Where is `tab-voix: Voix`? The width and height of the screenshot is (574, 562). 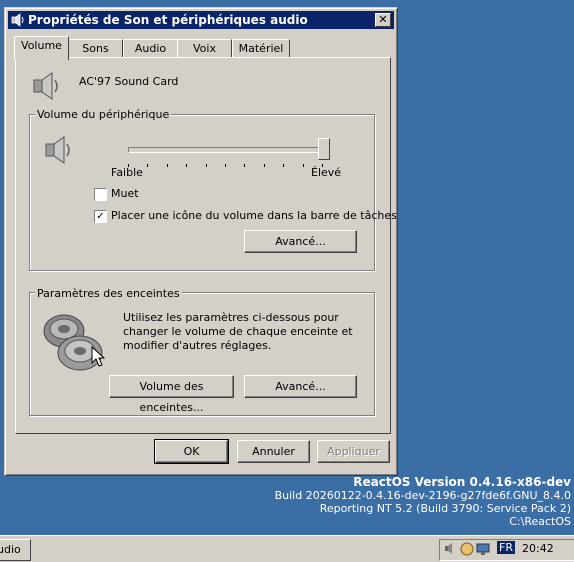 tab-voix: Voix is located at coordinates (204, 48).